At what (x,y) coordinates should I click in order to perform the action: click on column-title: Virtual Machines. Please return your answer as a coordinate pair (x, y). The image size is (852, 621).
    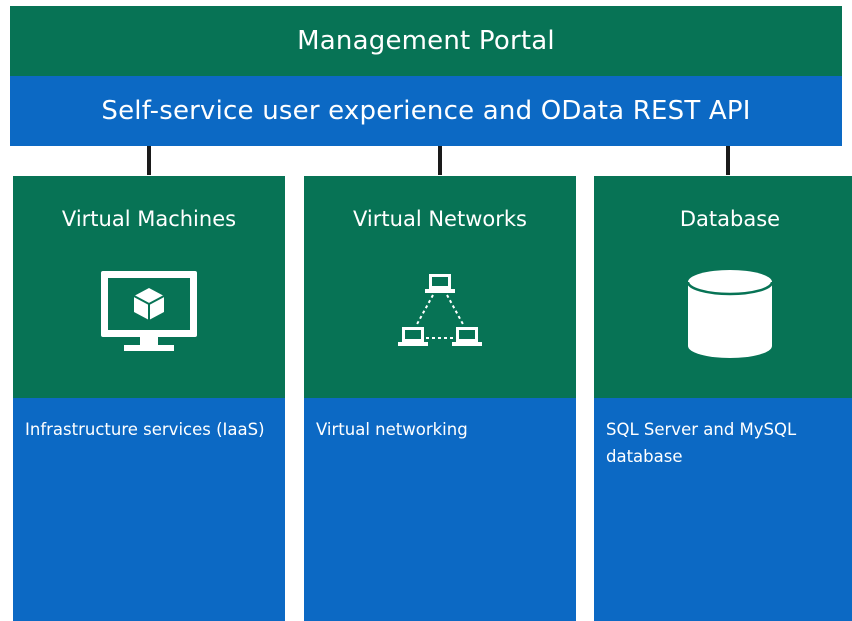
    Looking at the image, I should click on (149, 219).